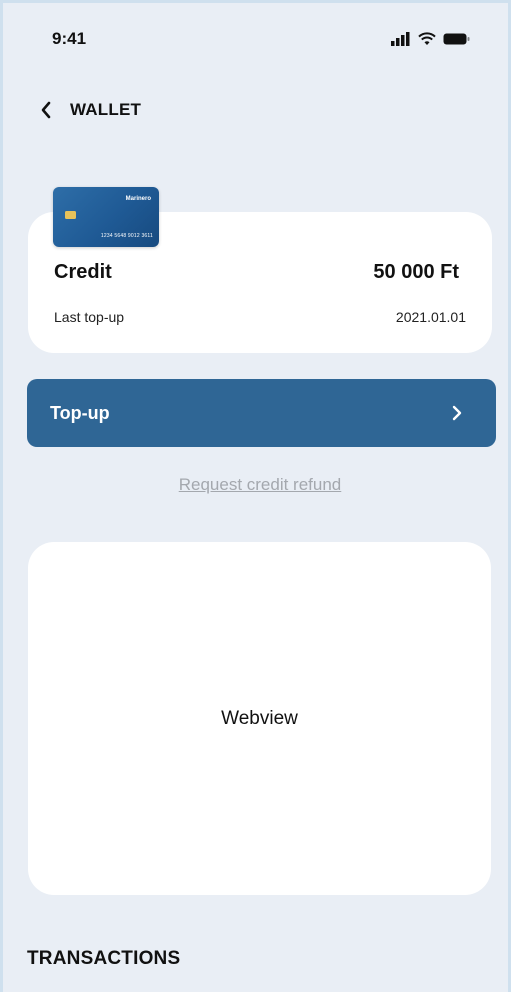 This screenshot has height=992, width=511. What do you see at coordinates (69, 38) in the screenshot?
I see `status-time: 9:41` at bounding box center [69, 38].